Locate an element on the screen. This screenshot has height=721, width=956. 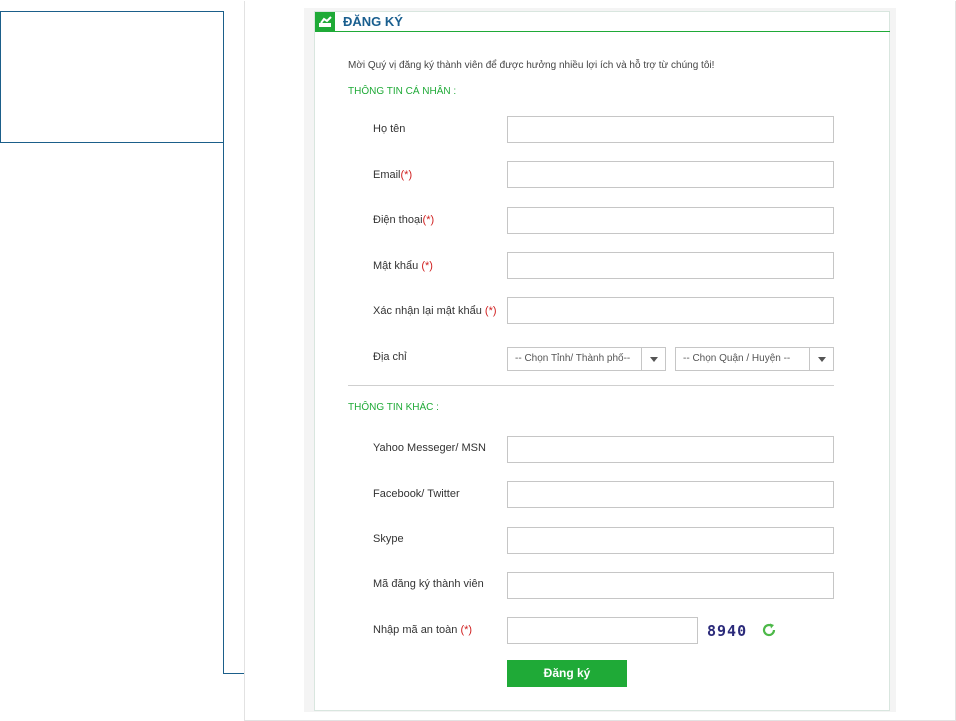
phone-label: Điện thoại(*) is located at coordinates (404, 220).